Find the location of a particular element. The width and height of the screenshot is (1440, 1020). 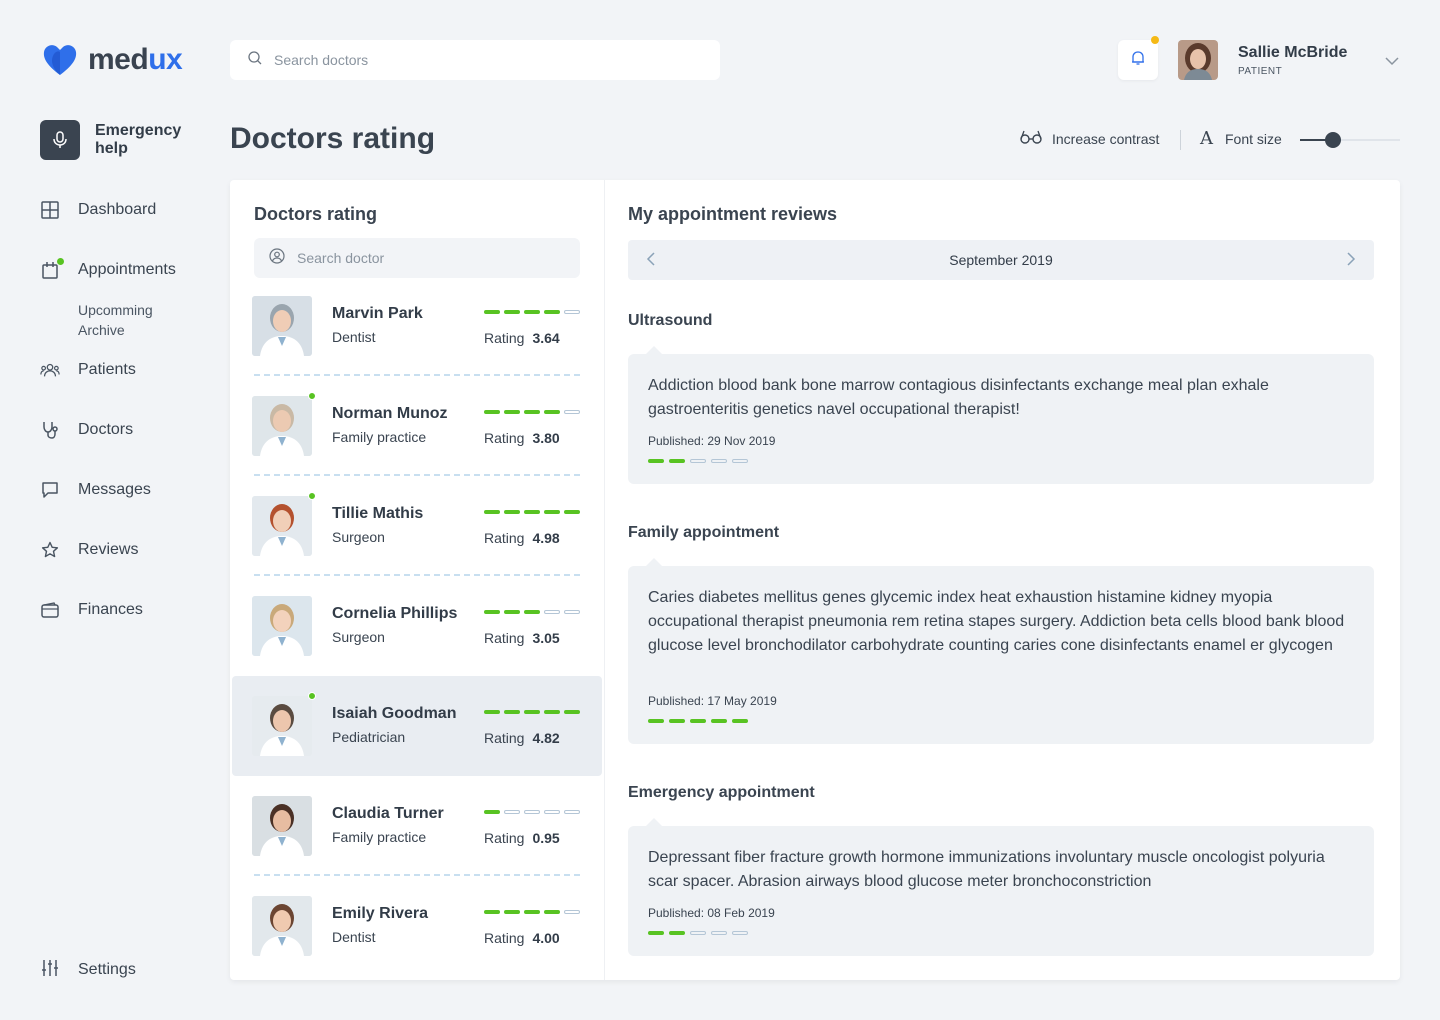

rating-text: Rating 4.82 is located at coordinates (522, 738).